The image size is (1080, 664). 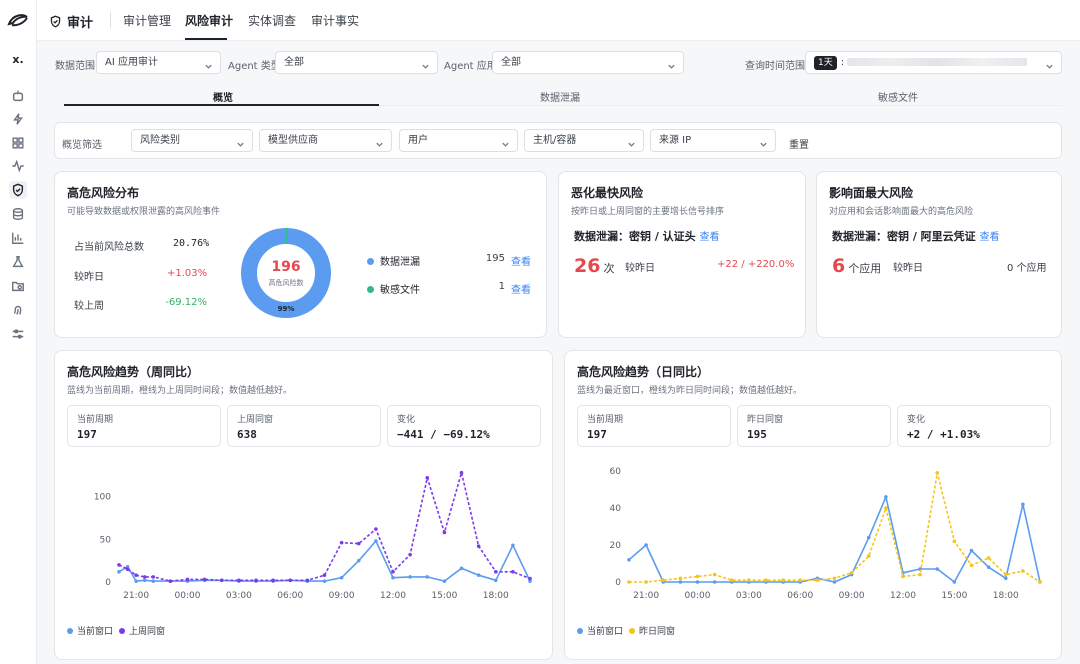 I want to click on donut-total: 196, so click(x=285, y=267).